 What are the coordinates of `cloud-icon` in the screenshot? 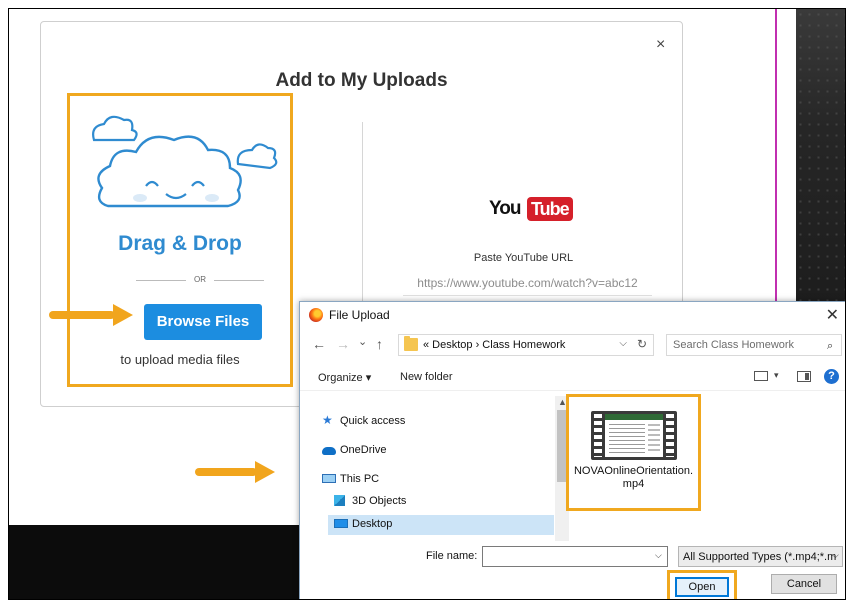 It's located at (185, 161).